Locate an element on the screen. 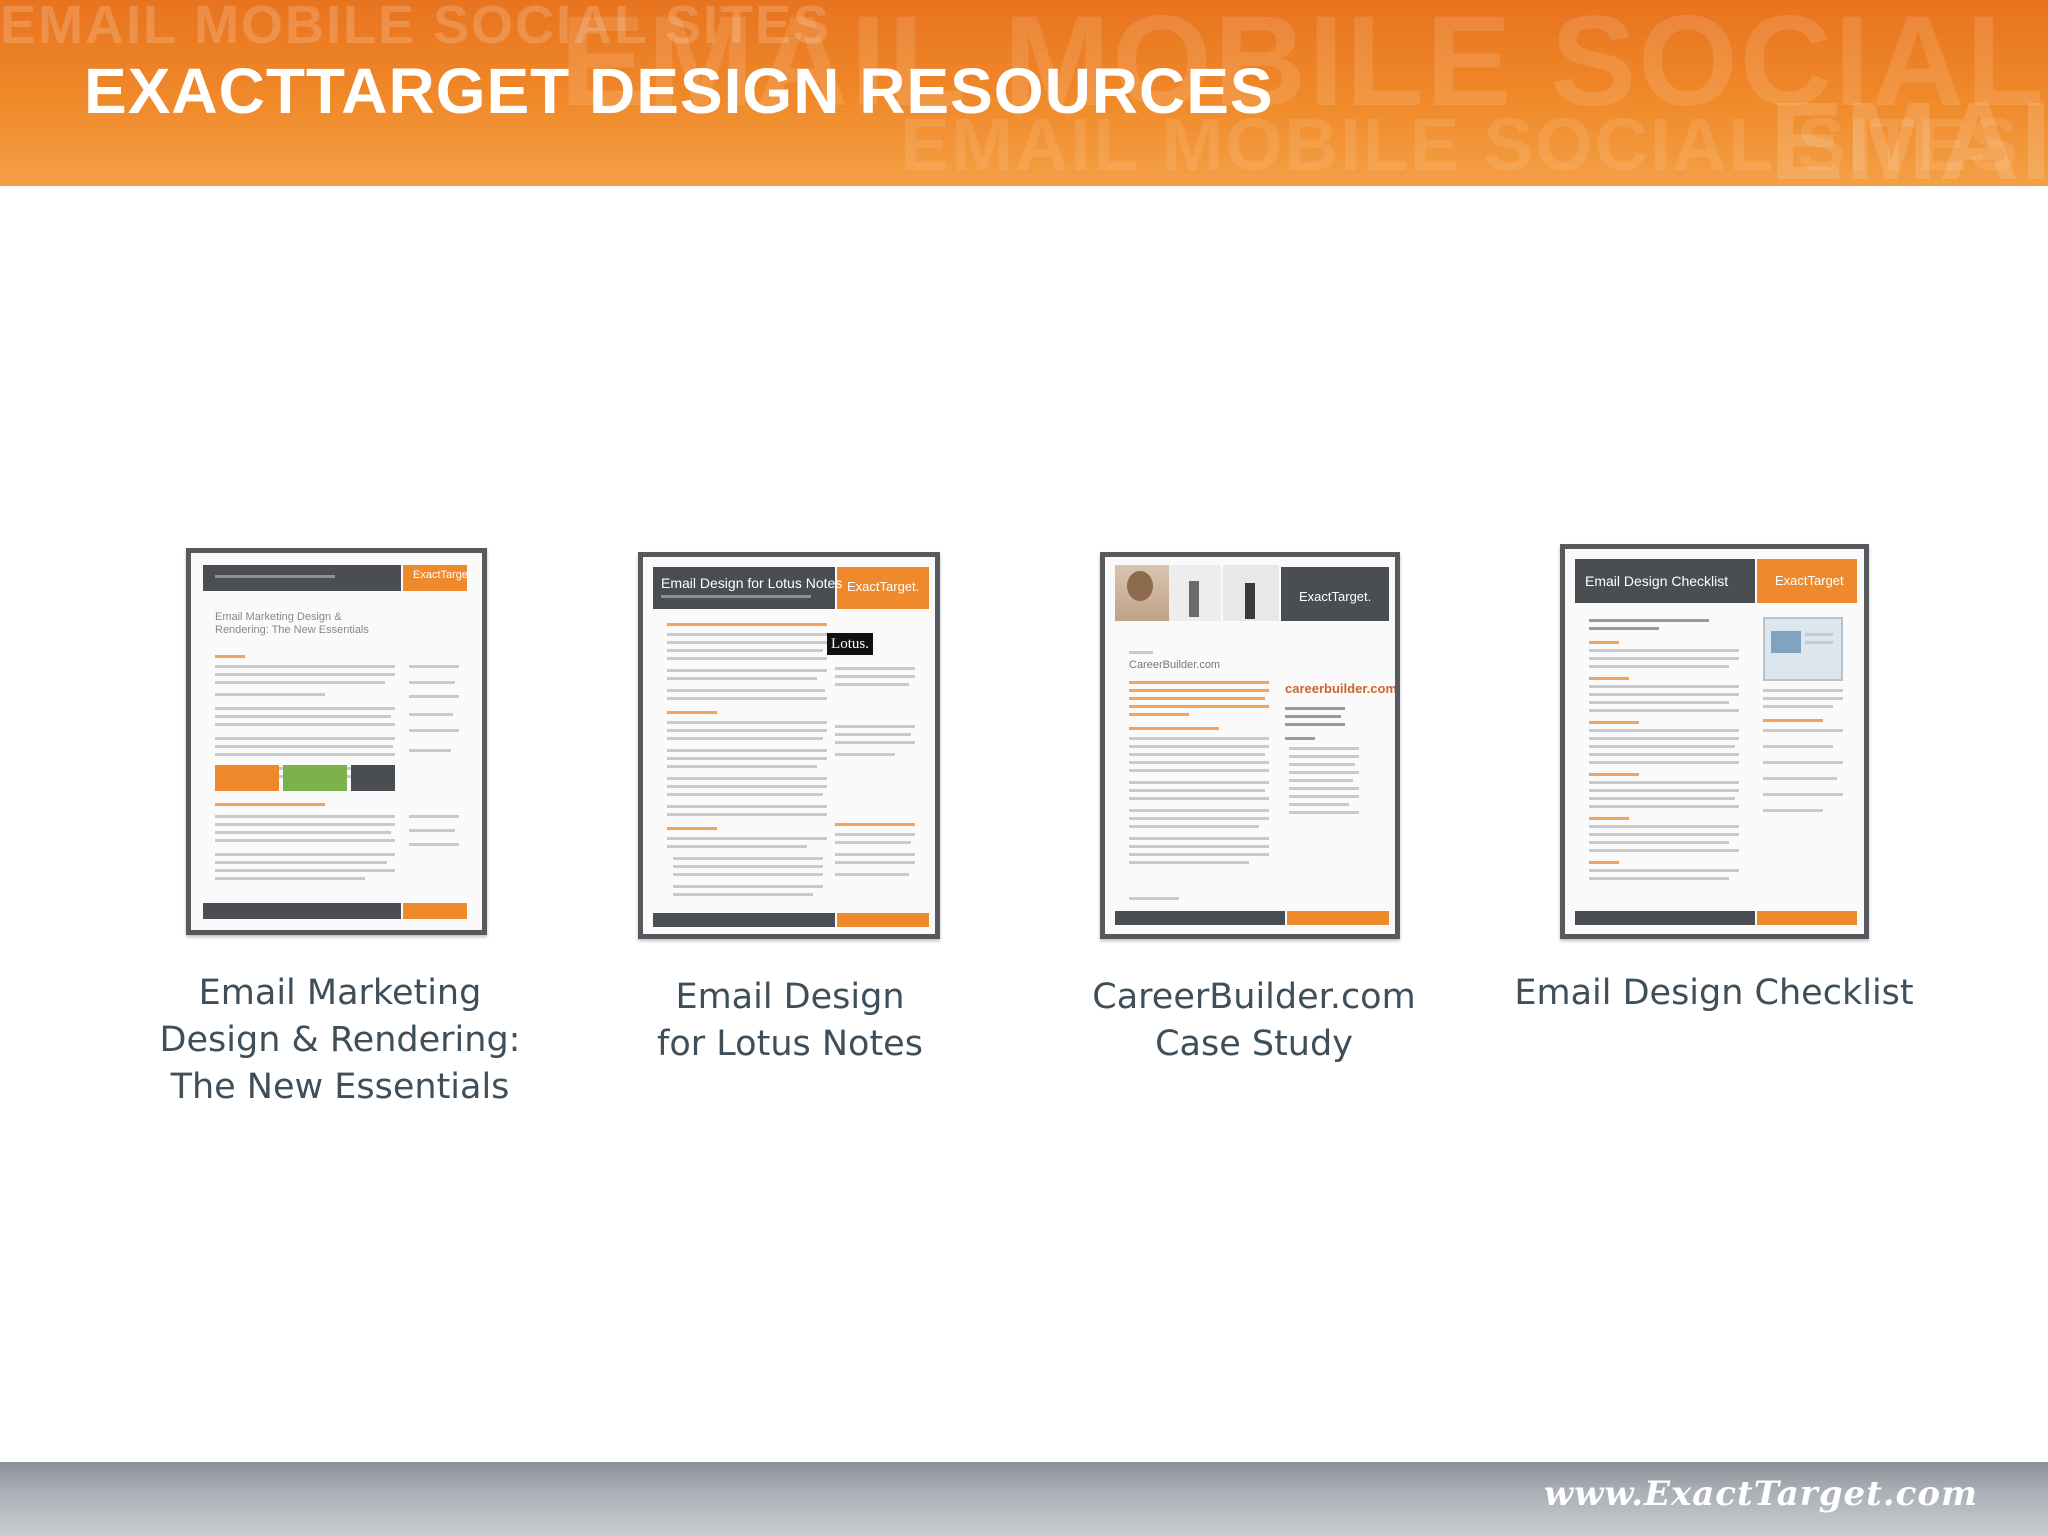 This screenshot has height=1536, width=2048. doc-header: Email Design Checklist is located at coordinates (1657, 581).